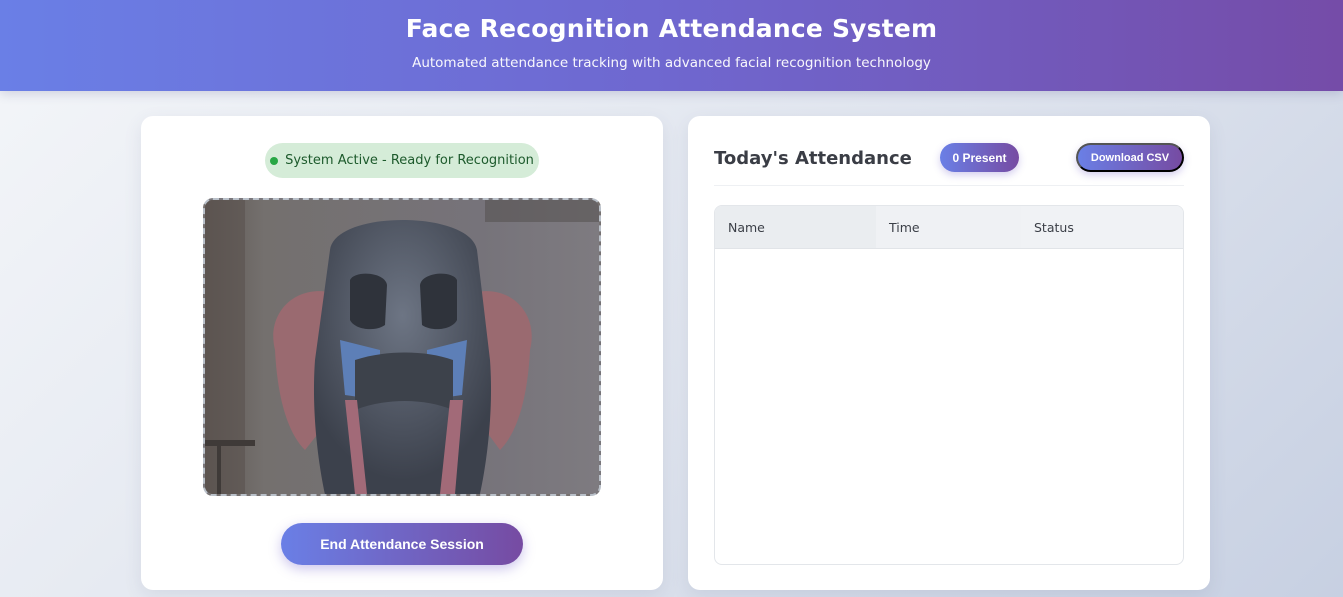  I want to click on download-csv-button: Download CSV, so click(1130, 157).